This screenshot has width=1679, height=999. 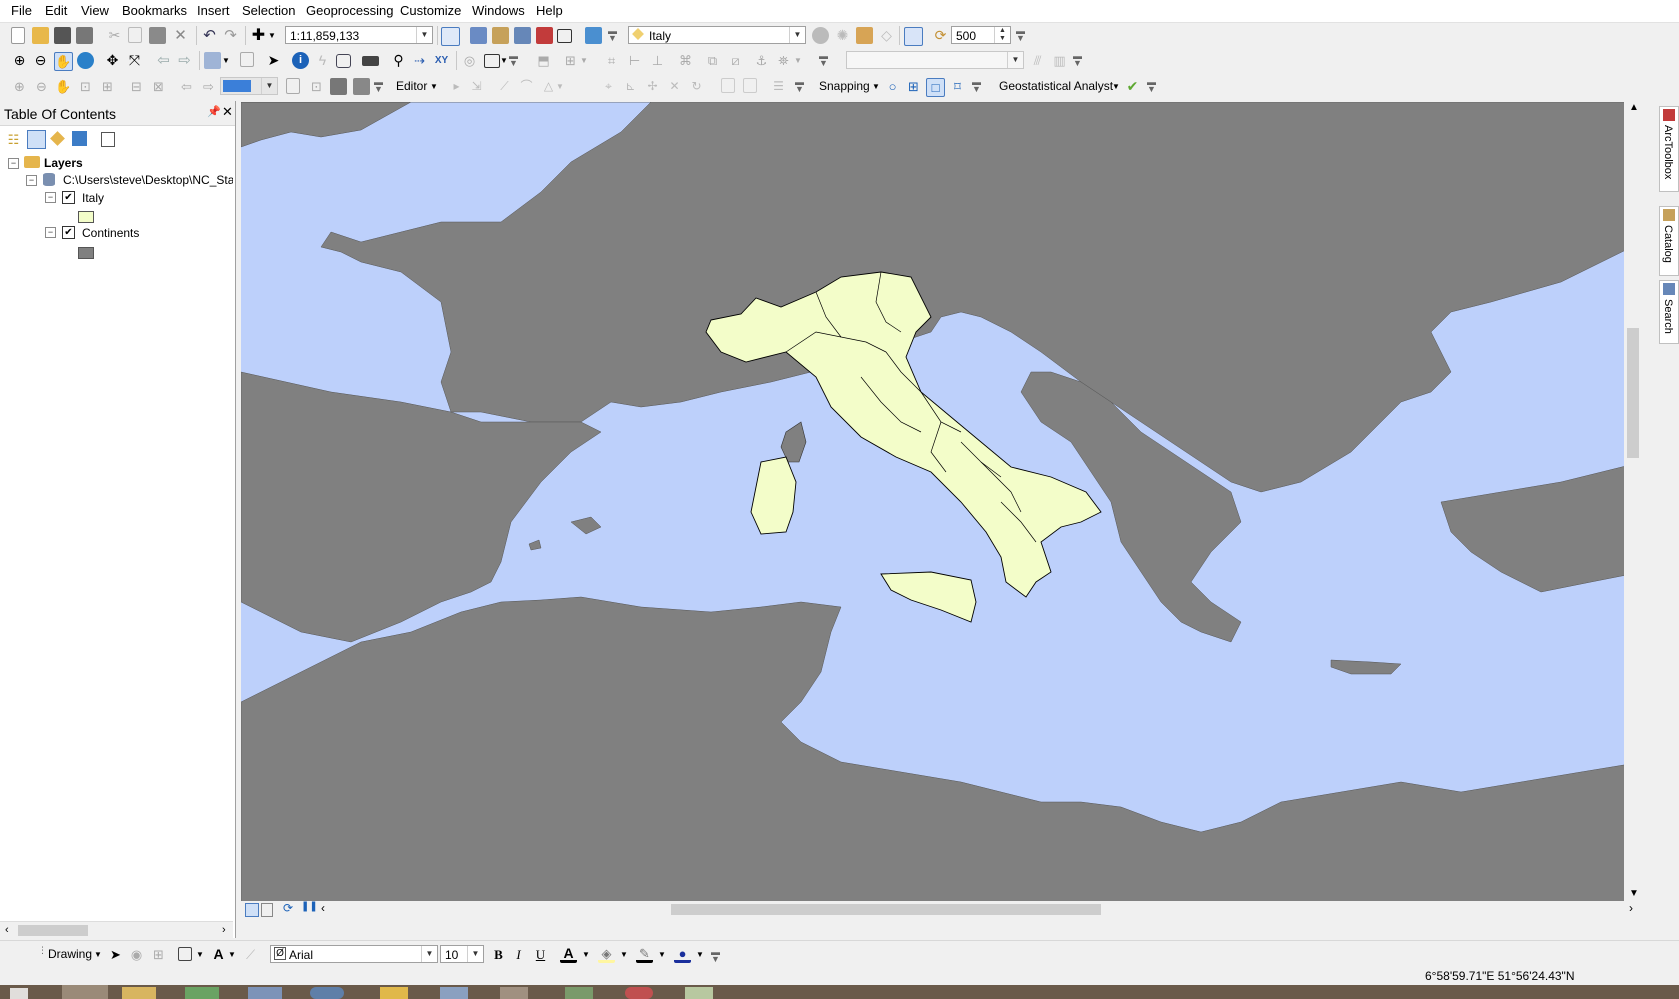 What do you see at coordinates (935, 87) in the screenshot?
I see `vertex-snap-icon: □` at bounding box center [935, 87].